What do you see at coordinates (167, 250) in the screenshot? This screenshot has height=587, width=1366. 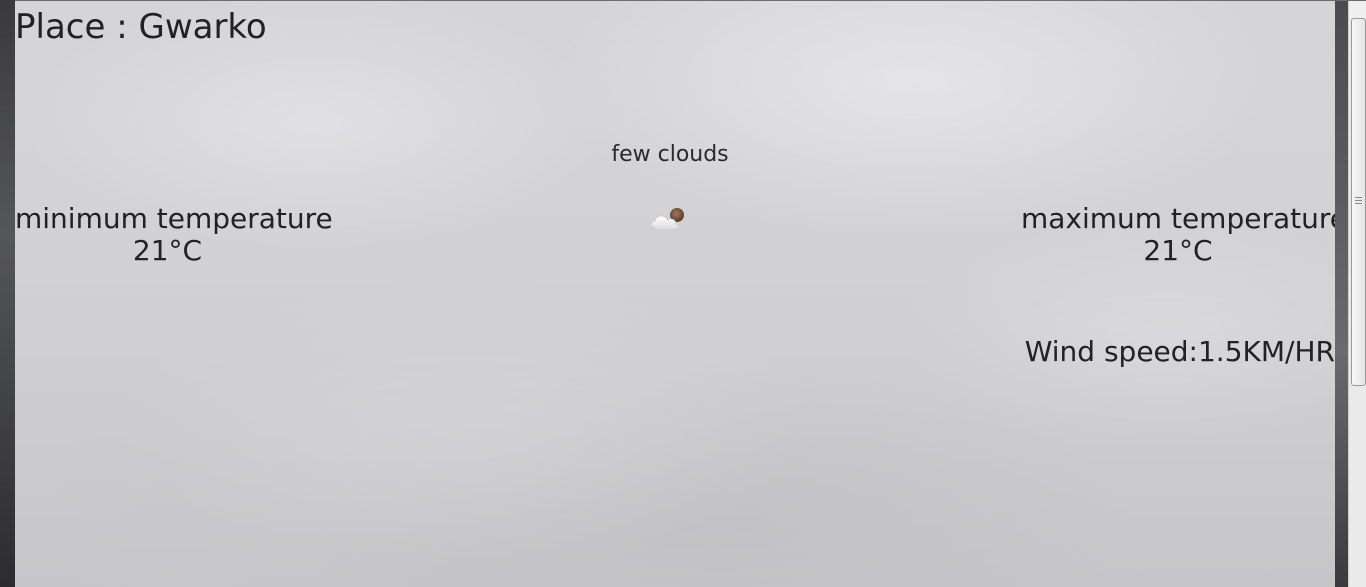 I see `minimum-temperature-value: 21°C` at bounding box center [167, 250].